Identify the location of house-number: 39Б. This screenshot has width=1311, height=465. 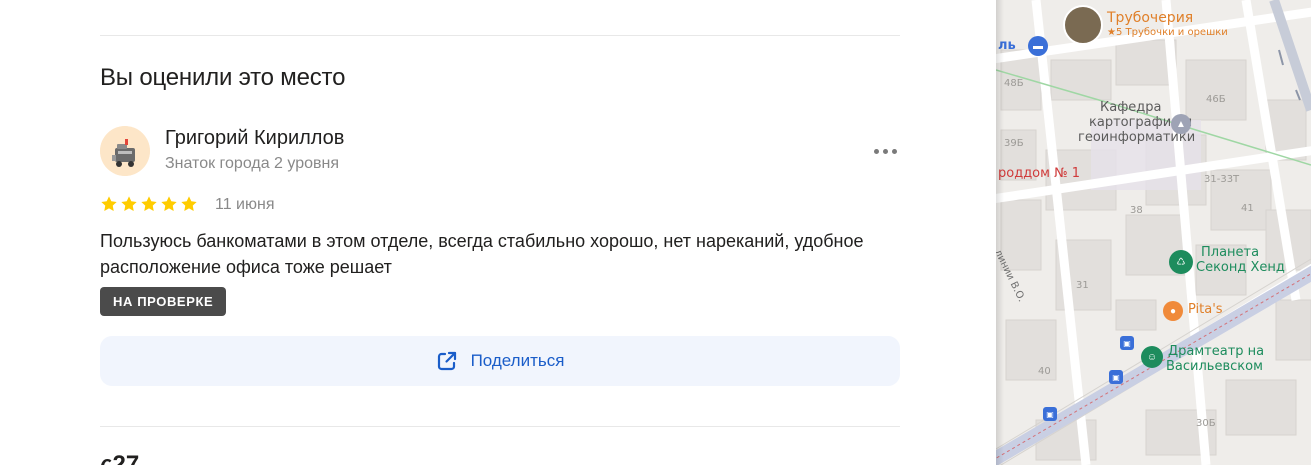
(1014, 143).